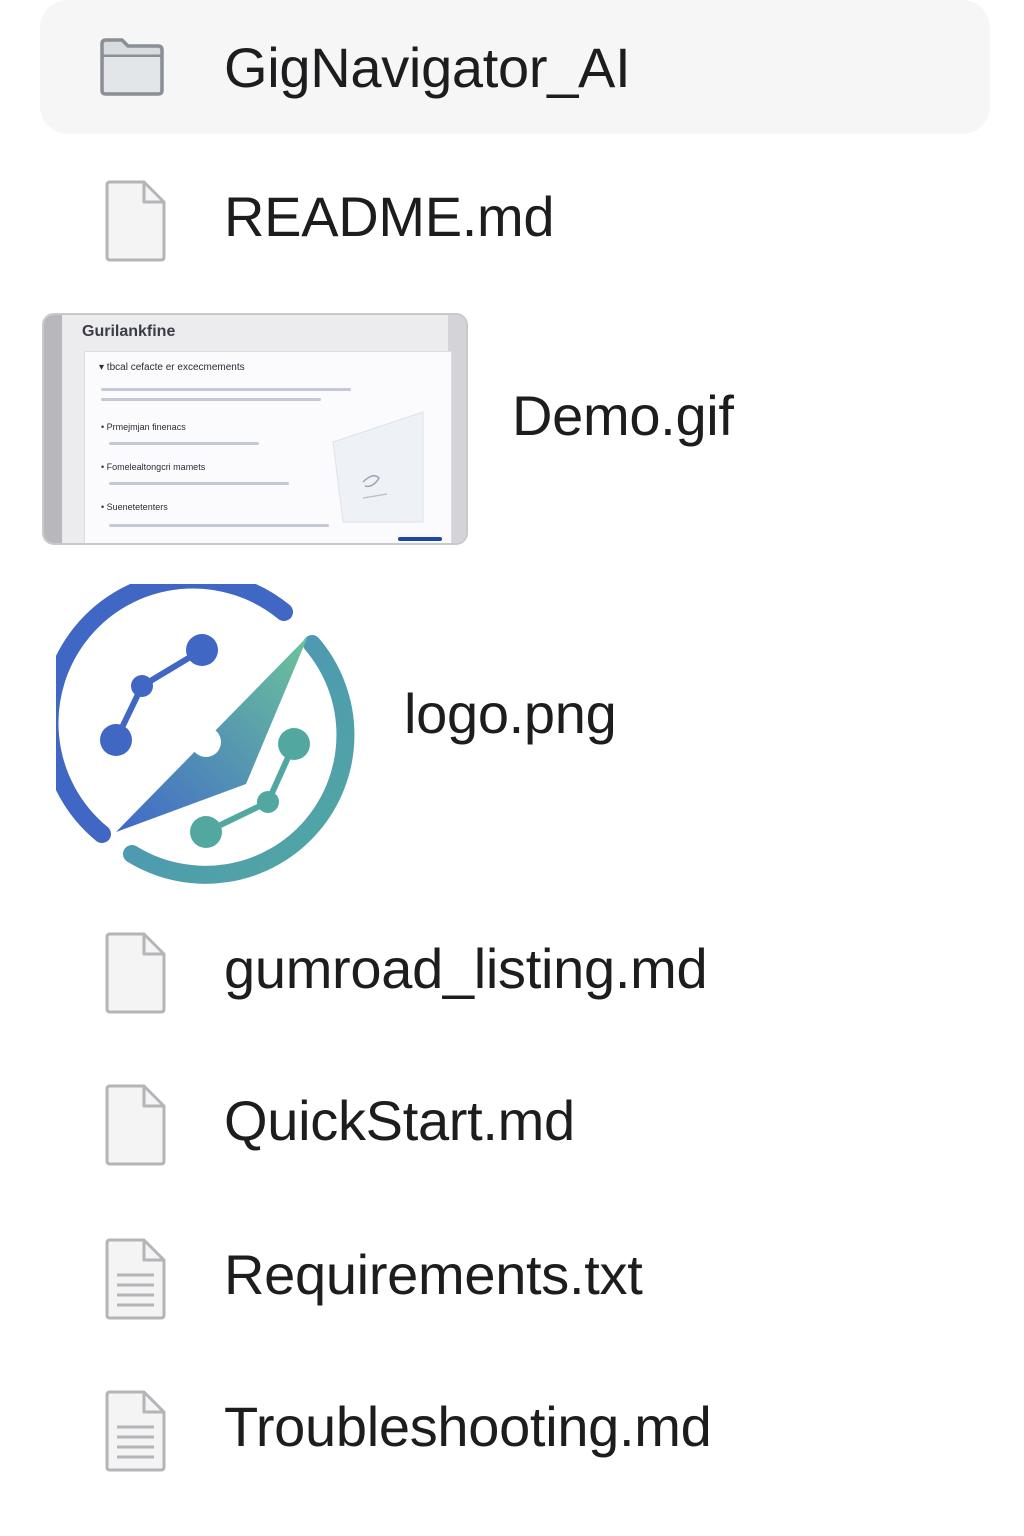  Describe the element at coordinates (466, 968) in the screenshot. I see `file-name: gumroad_listing.md` at that location.